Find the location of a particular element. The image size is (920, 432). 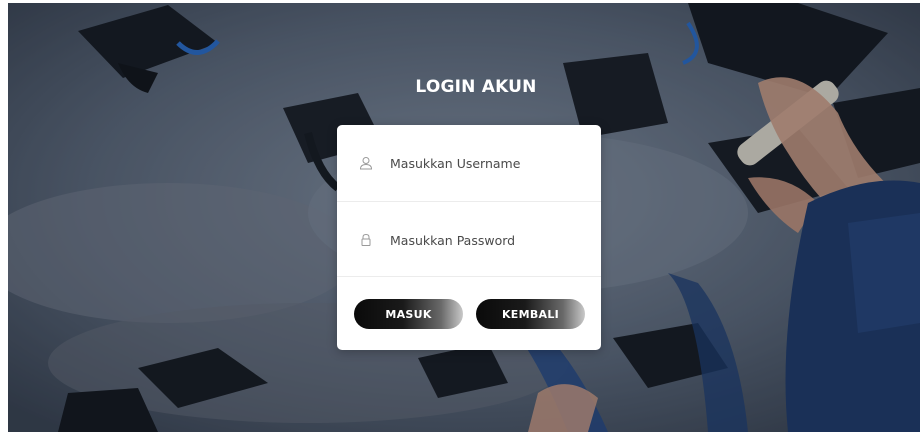

password-field-row is located at coordinates (469, 239).